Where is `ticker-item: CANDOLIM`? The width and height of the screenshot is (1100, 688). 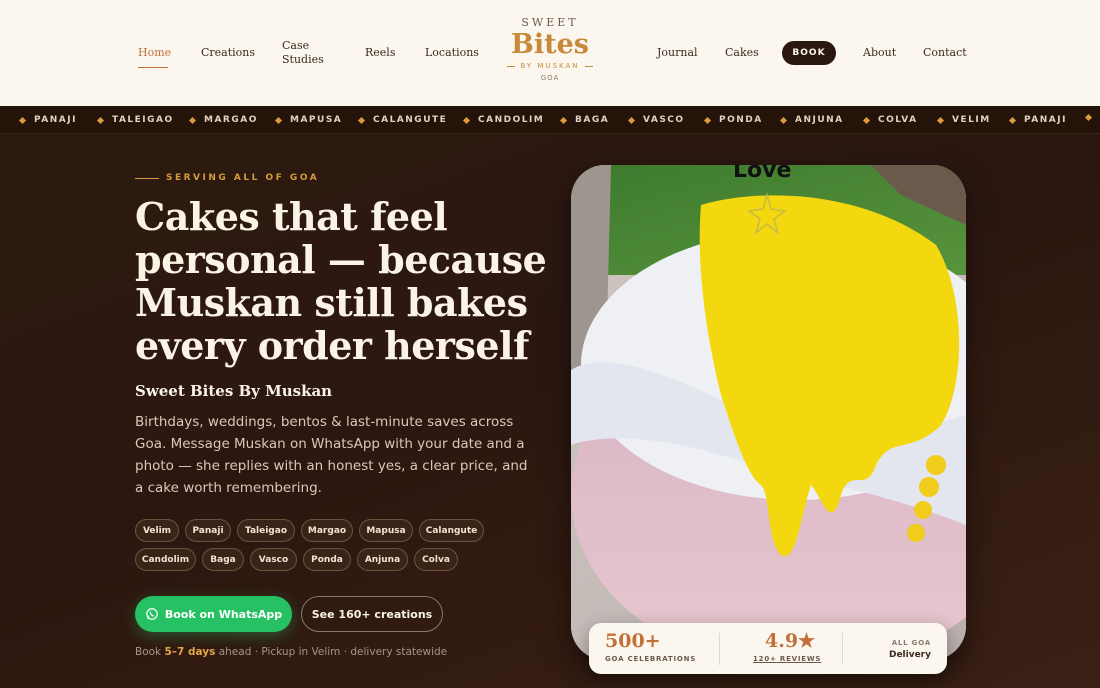
ticker-item: CANDOLIM is located at coordinates (503, 120).